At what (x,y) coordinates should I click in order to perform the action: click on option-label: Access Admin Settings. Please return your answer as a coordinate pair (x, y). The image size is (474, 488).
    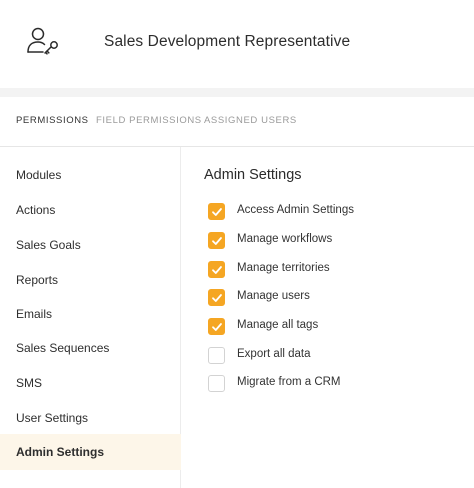
    Looking at the image, I should click on (295, 210).